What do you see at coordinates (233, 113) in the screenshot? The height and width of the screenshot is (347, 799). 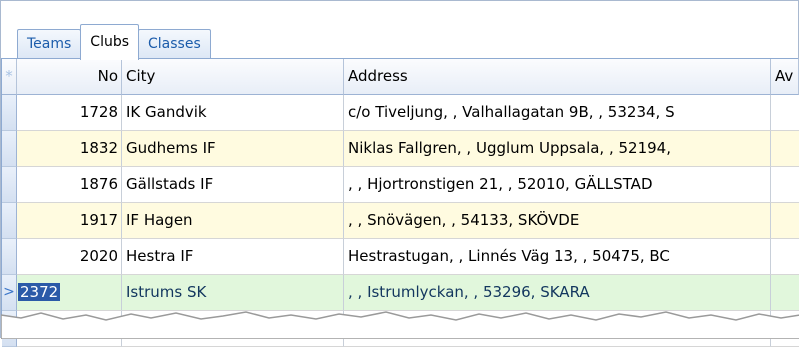 I see `cell-city: IK Gandvik` at bounding box center [233, 113].